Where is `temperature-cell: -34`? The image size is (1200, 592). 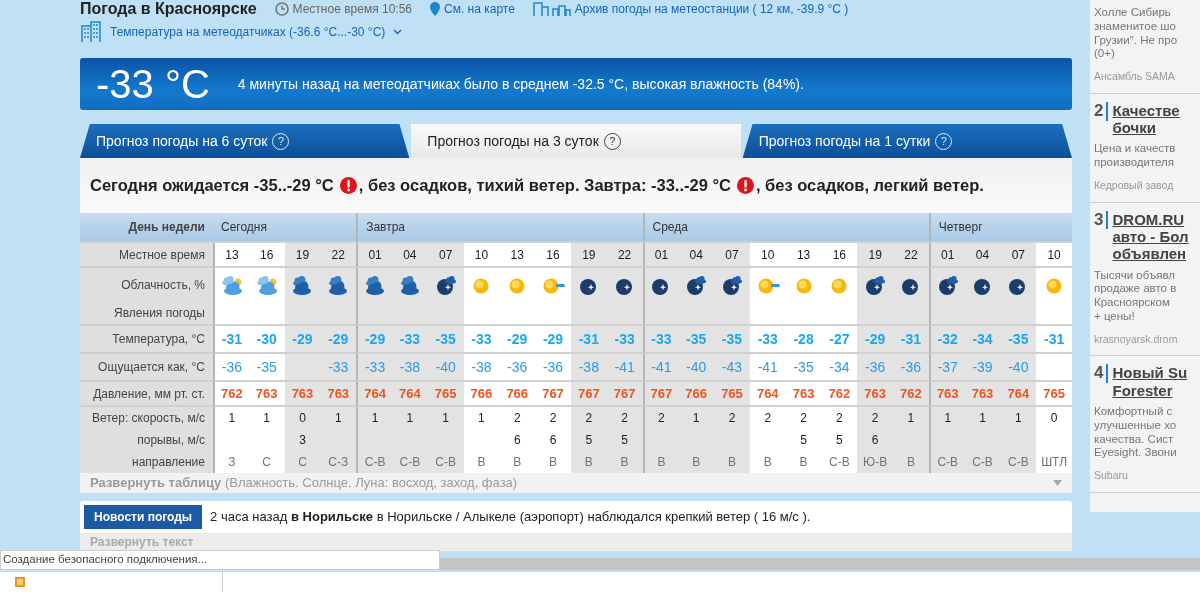 temperature-cell: -34 is located at coordinates (982, 340).